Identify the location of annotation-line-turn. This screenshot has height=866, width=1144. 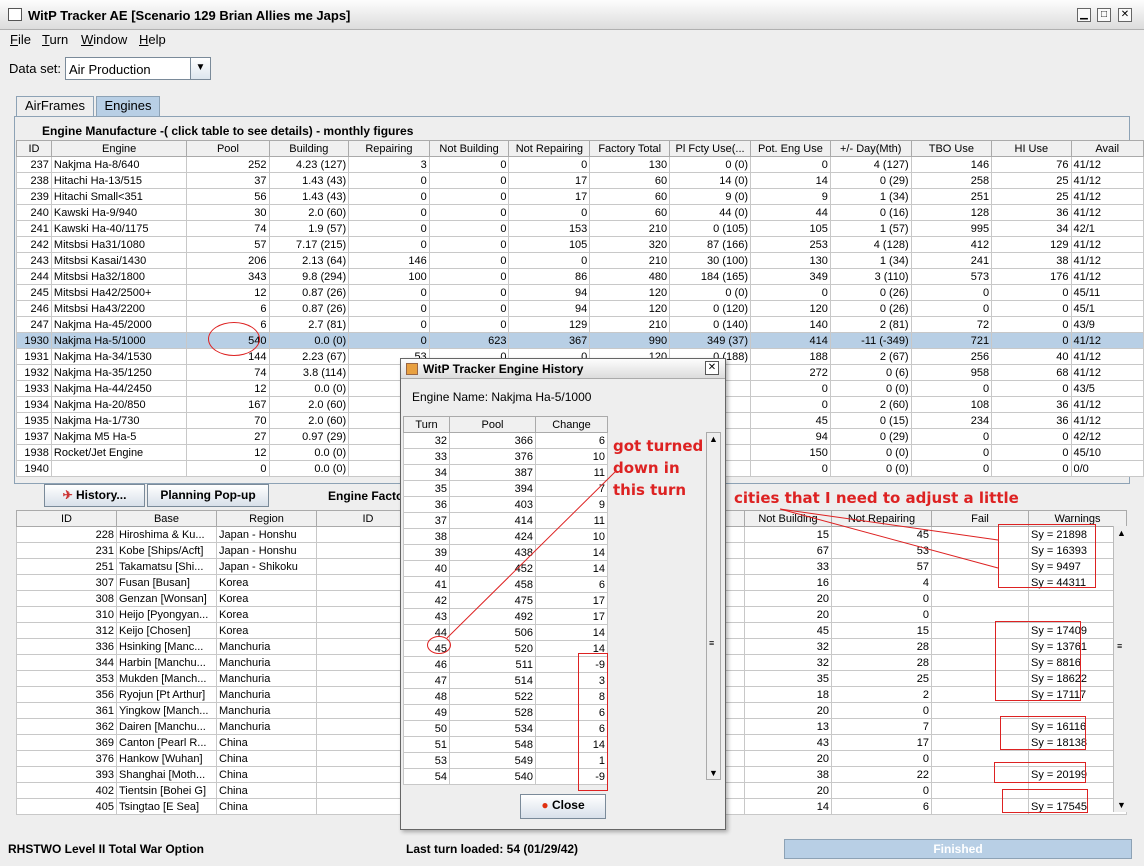
(531, 555).